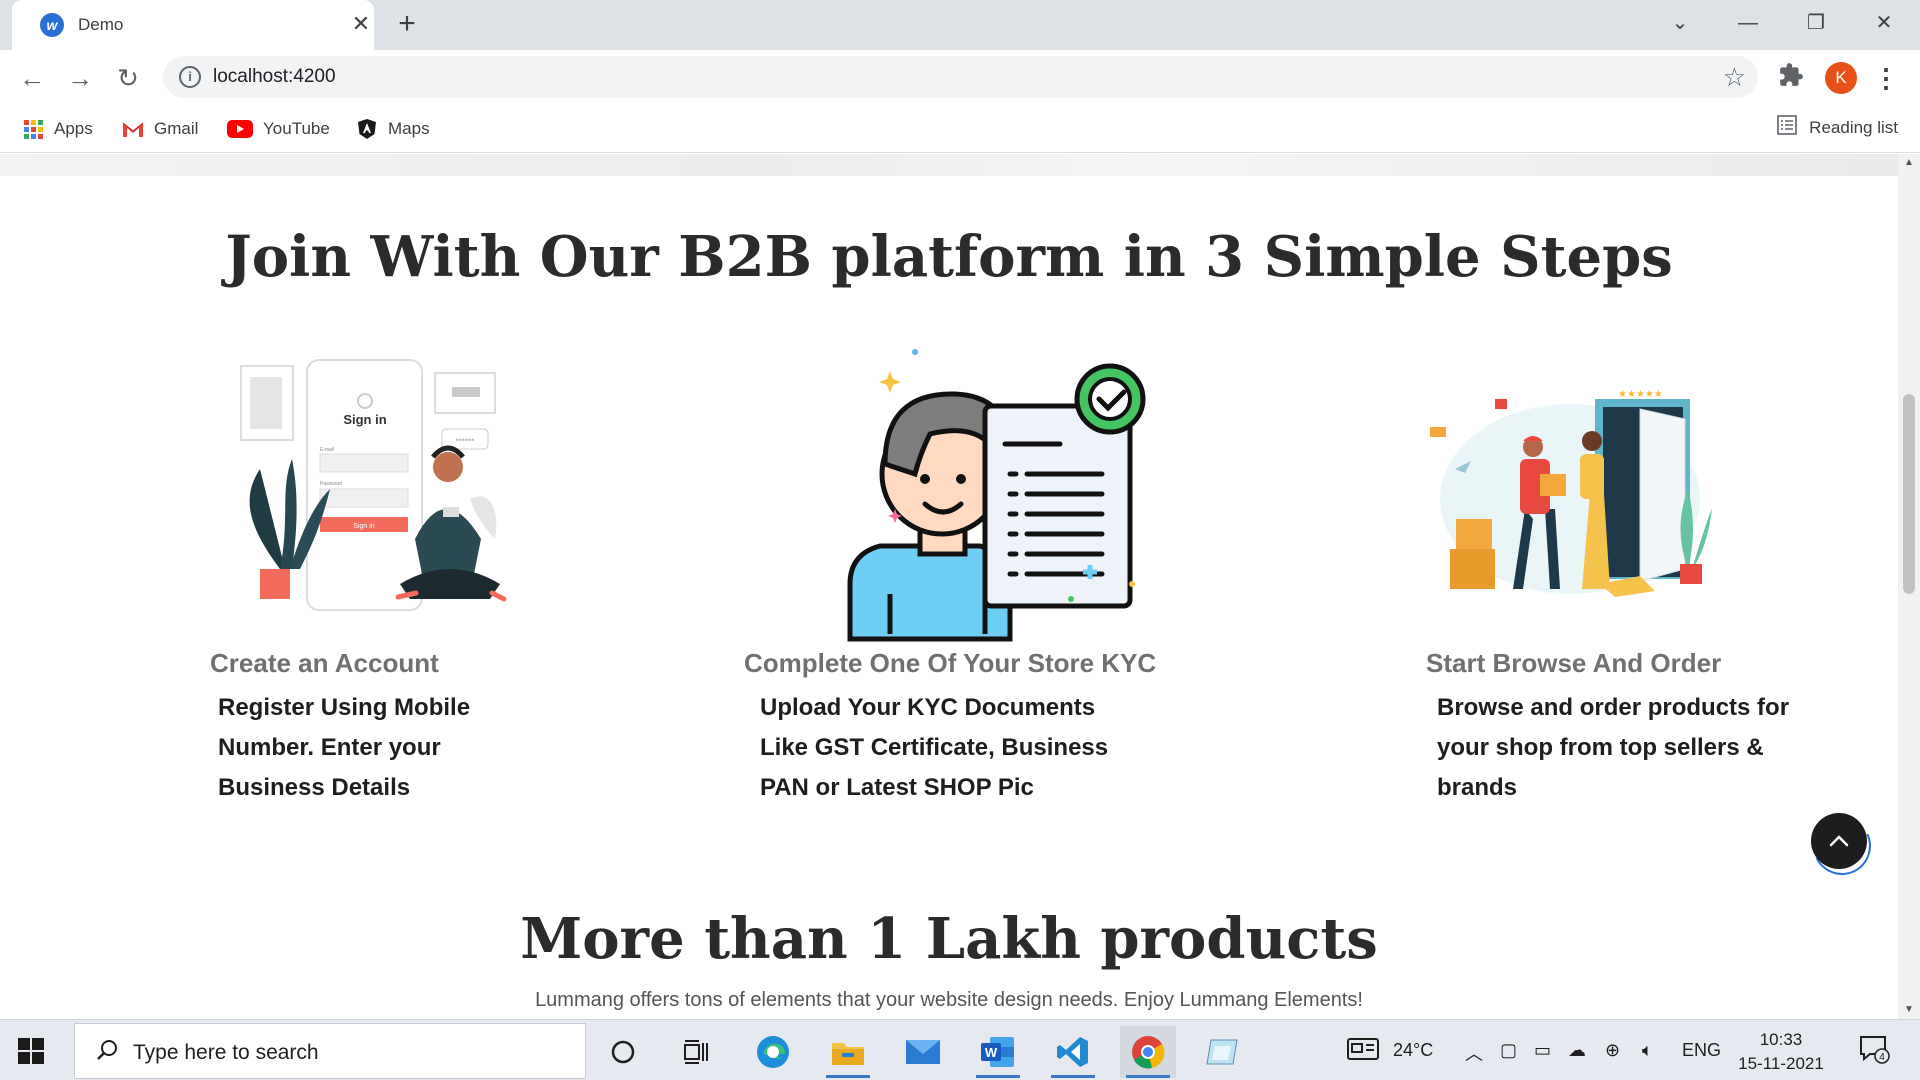  Describe the element at coordinates (1477, 787) in the screenshot. I see `step-3-line: brands` at that location.